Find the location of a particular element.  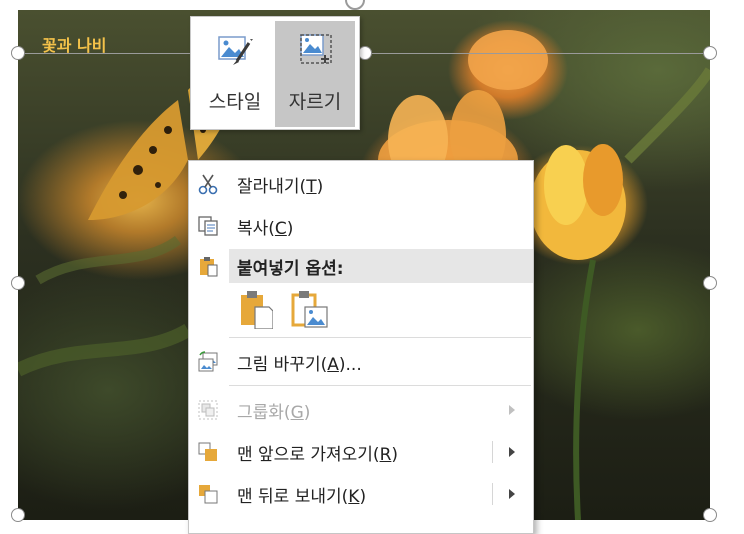

style-label: 스타일 is located at coordinates (235, 102).